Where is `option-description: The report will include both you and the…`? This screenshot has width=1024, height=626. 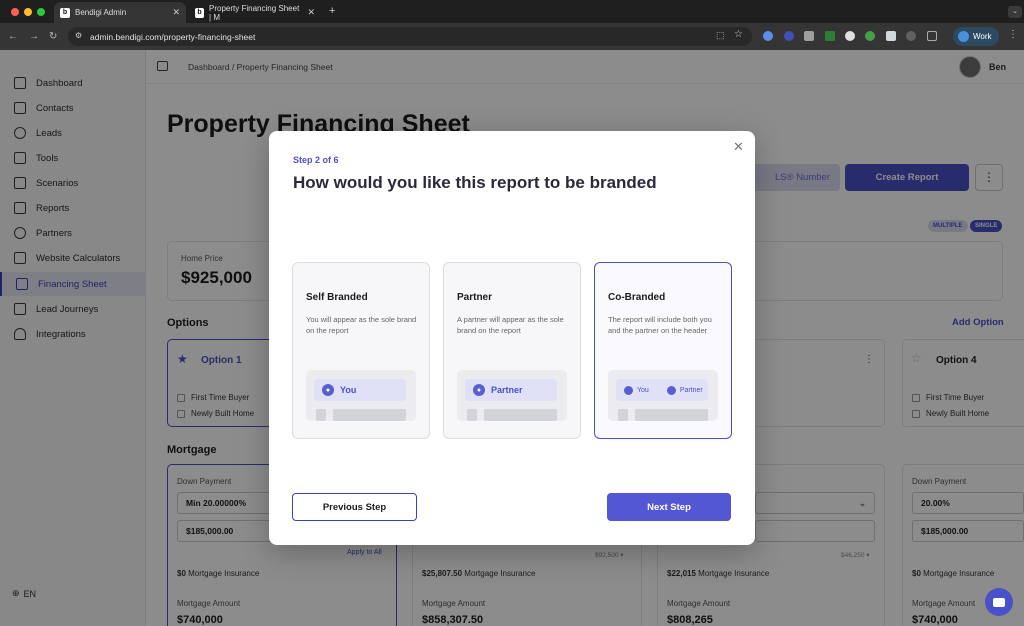
option-description: The report will include both you and the… is located at coordinates (660, 325).